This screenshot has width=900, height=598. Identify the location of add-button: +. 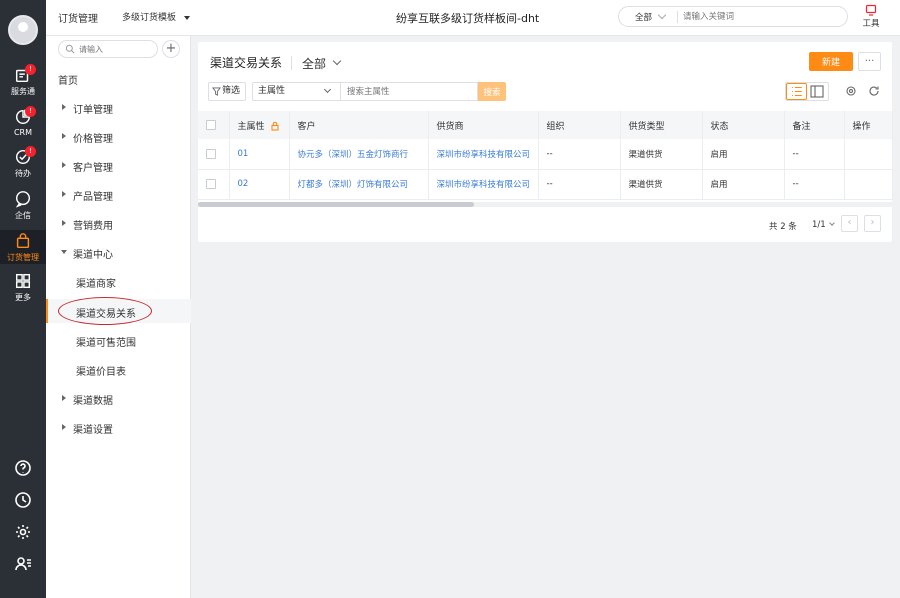
(171, 49).